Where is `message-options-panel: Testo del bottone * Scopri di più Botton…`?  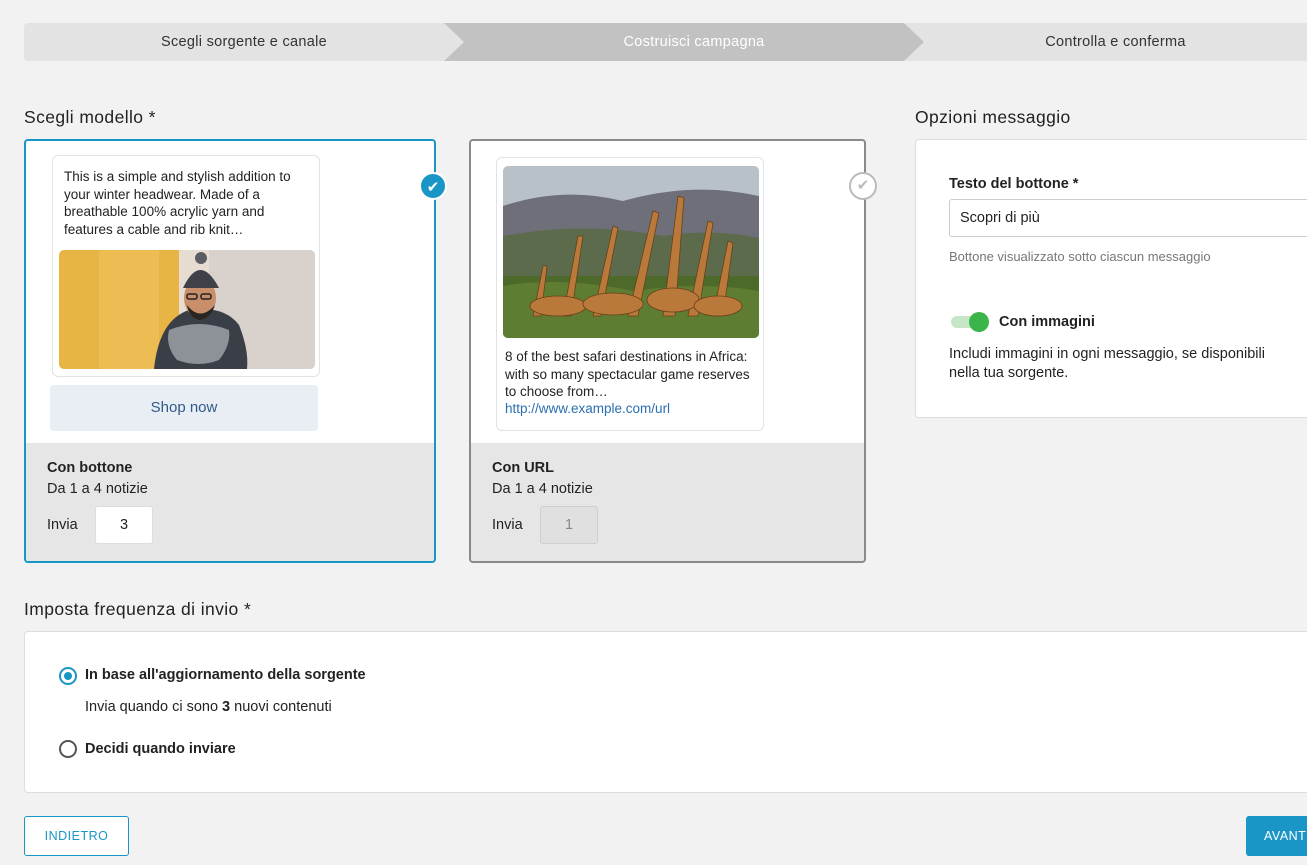
message-options-panel: Testo del bottone * Scopri di più Botton… is located at coordinates (1111, 278).